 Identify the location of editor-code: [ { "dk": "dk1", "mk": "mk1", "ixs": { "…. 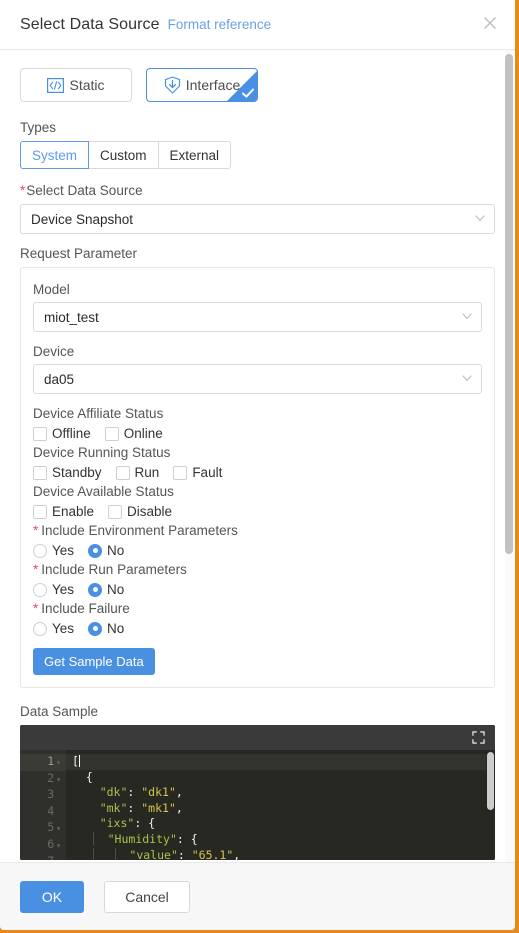
(280, 805).